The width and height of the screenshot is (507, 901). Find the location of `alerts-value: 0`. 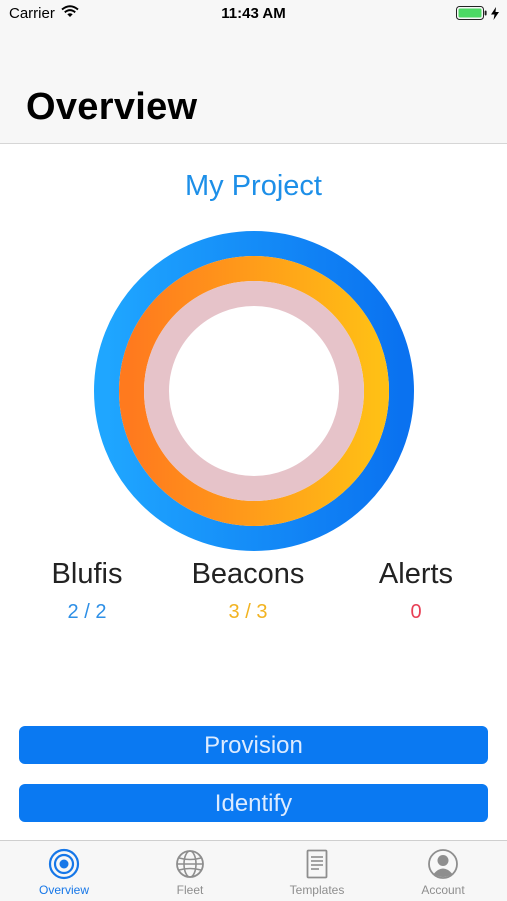

alerts-value: 0 is located at coordinates (416, 612).